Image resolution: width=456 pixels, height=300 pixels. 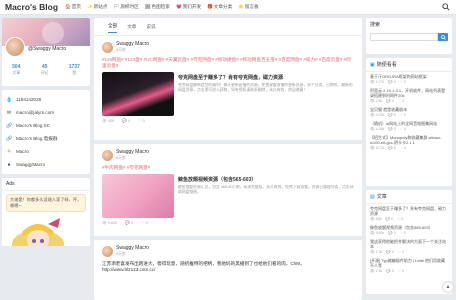 What do you see at coordinates (89, 6) in the screenshot?
I see `discover-icon: ✨` at bounding box center [89, 6].